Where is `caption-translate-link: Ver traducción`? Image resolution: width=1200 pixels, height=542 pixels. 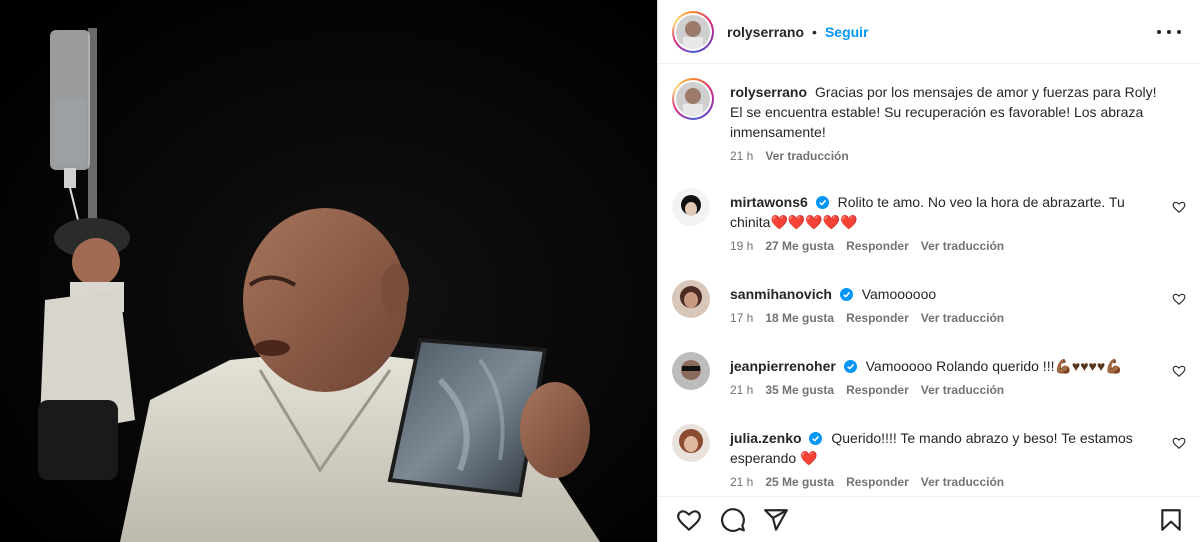 caption-translate-link: Ver traducción is located at coordinates (806, 156).